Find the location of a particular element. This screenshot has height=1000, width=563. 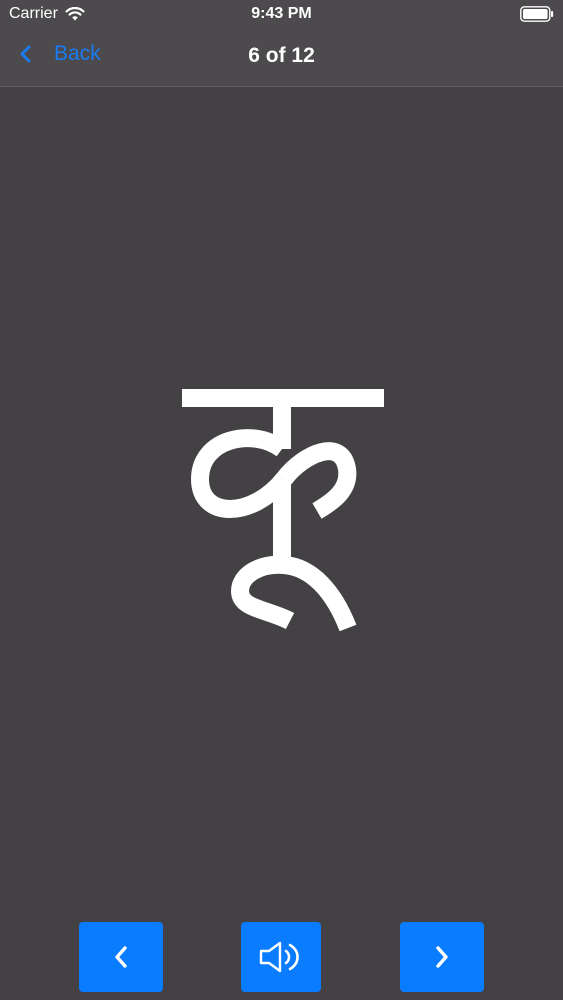

page-title: 6 of 12 is located at coordinates (281, 55).